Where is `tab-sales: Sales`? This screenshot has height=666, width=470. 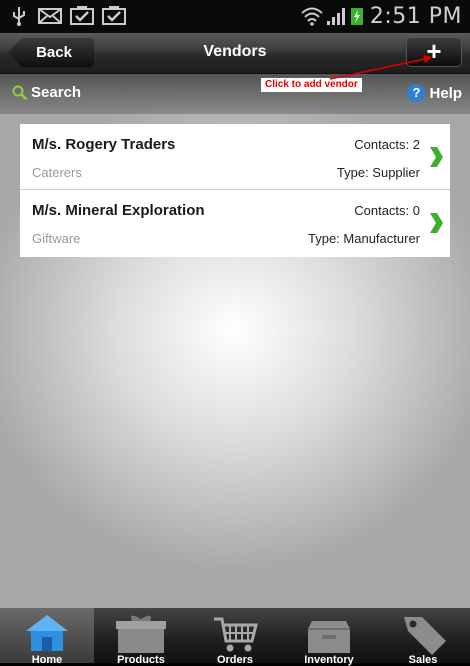
tab-sales: Sales is located at coordinates (423, 637).